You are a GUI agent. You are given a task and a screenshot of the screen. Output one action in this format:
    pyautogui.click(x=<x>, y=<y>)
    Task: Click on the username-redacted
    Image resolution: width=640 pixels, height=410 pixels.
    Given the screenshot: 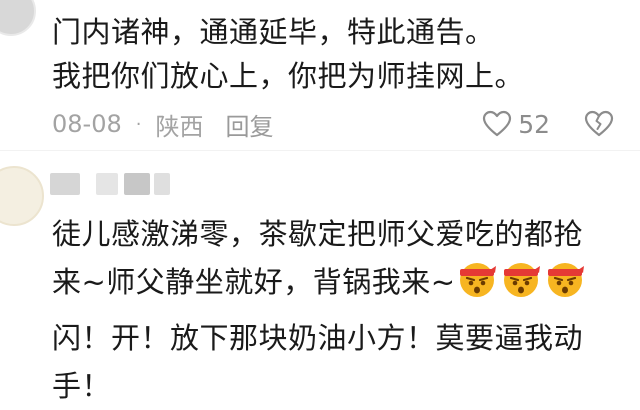 What is the action you would take?
    pyautogui.click(x=110, y=184)
    